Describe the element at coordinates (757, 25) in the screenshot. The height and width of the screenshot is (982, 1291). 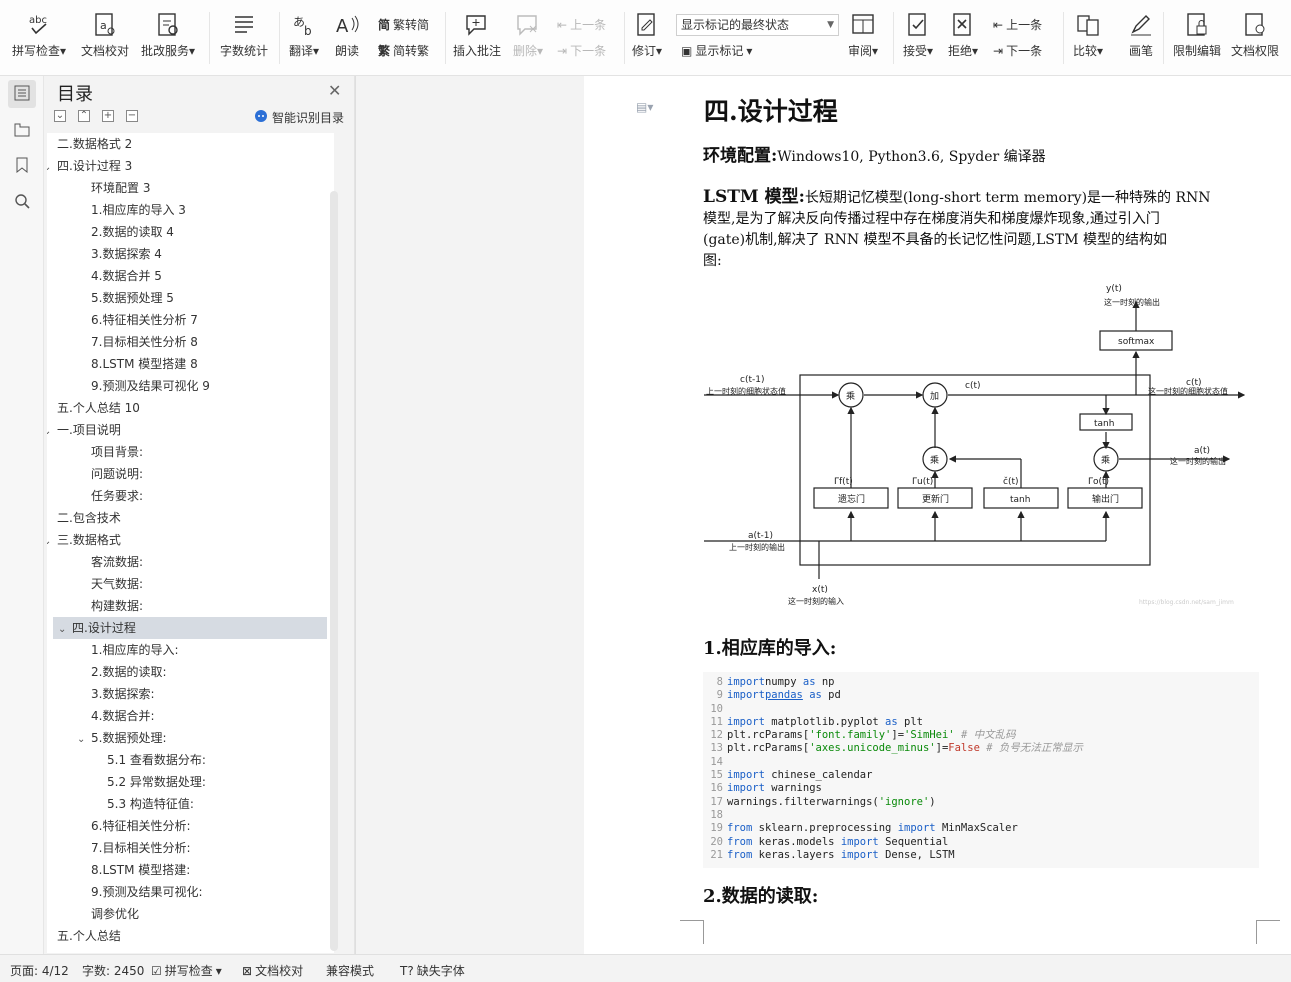
I see `markup-state-select: 显示标记的最终状态 ▼` at that location.